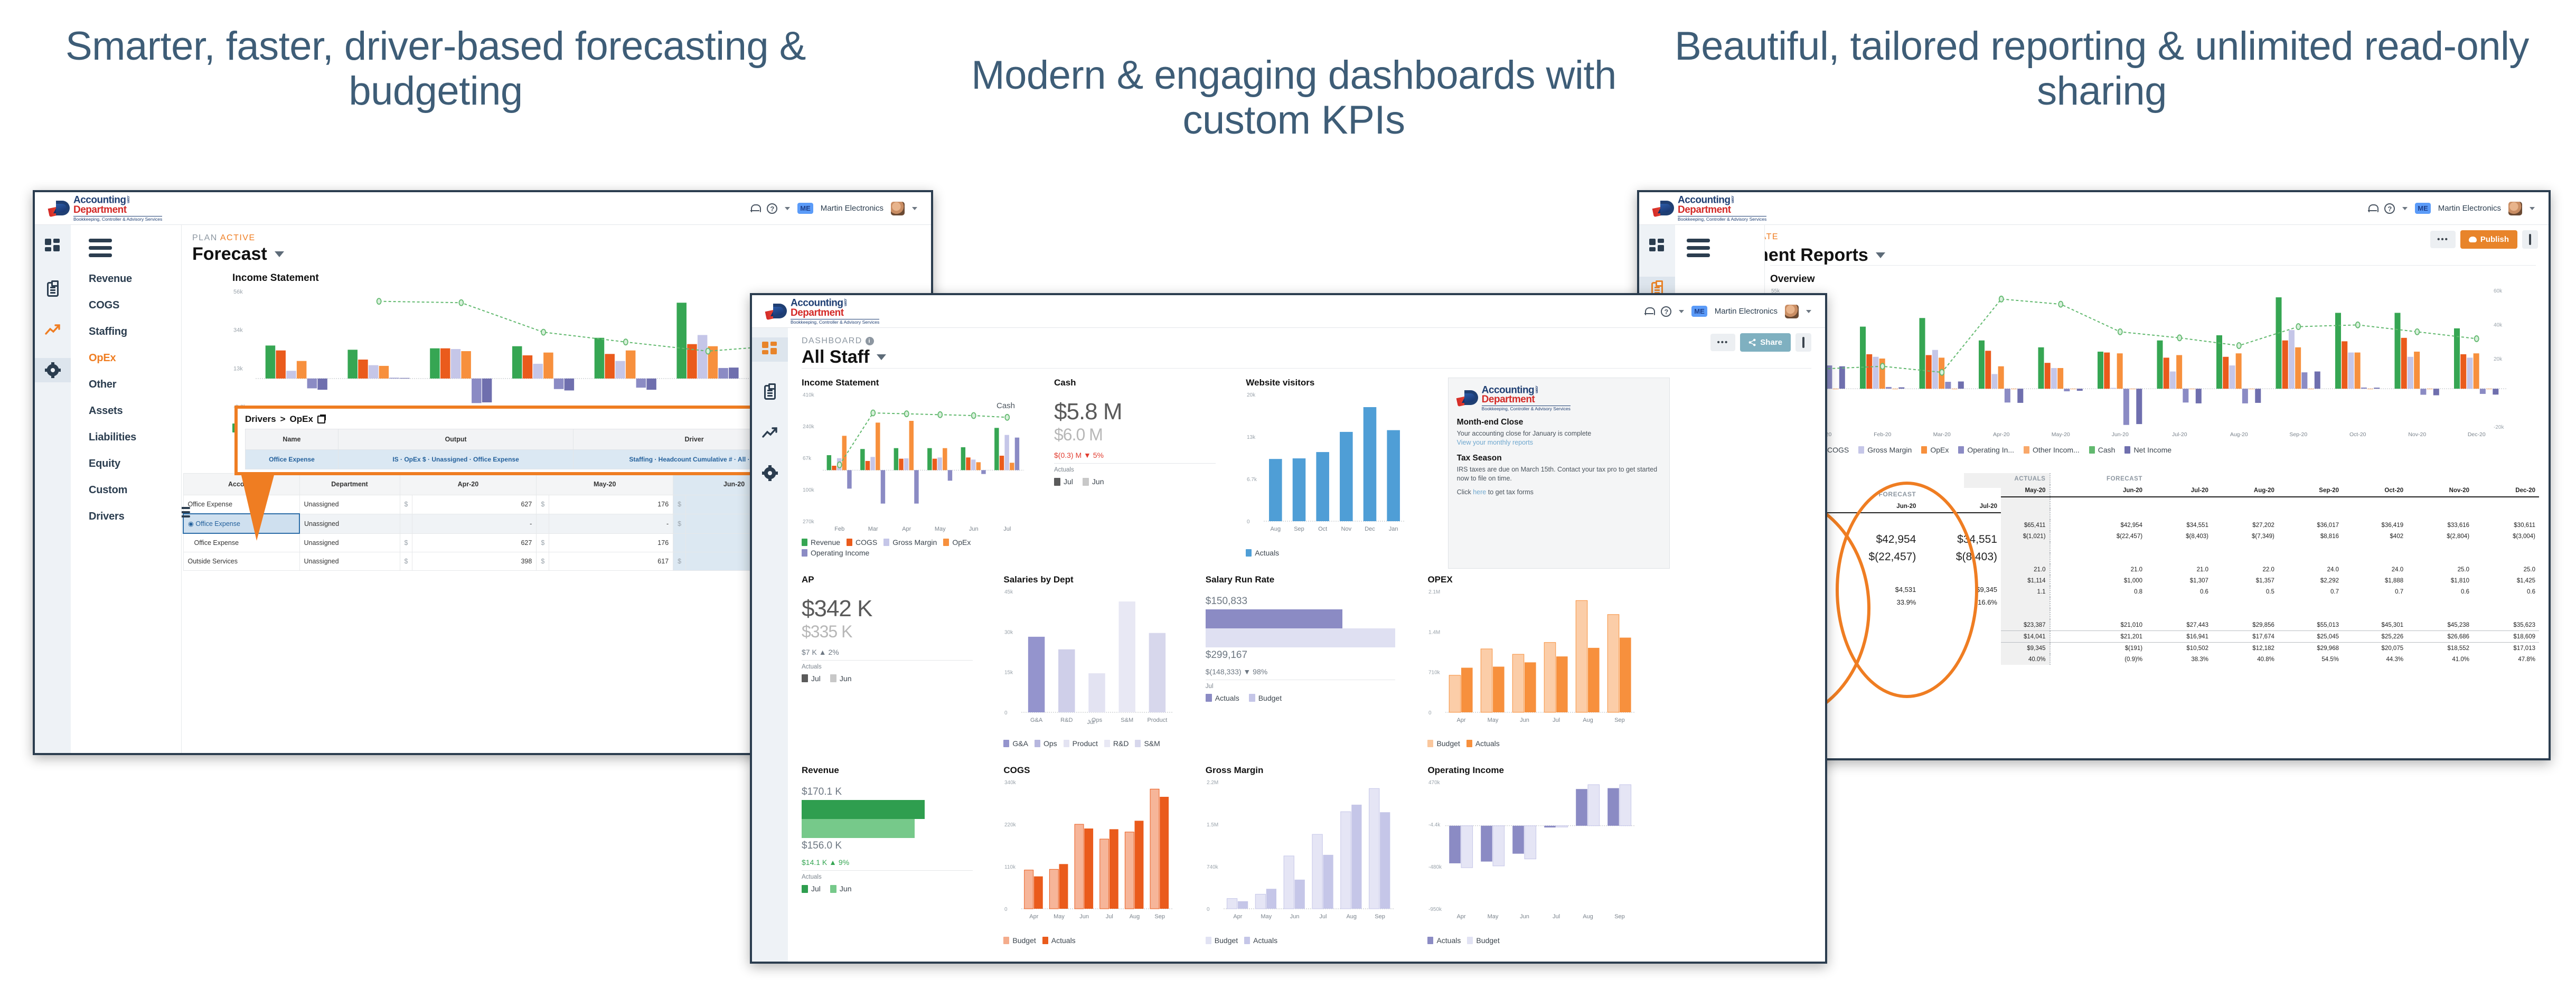 This screenshot has height=998, width=2576. What do you see at coordinates (1765, 342) in the screenshot?
I see `share-button: Share` at bounding box center [1765, 342].